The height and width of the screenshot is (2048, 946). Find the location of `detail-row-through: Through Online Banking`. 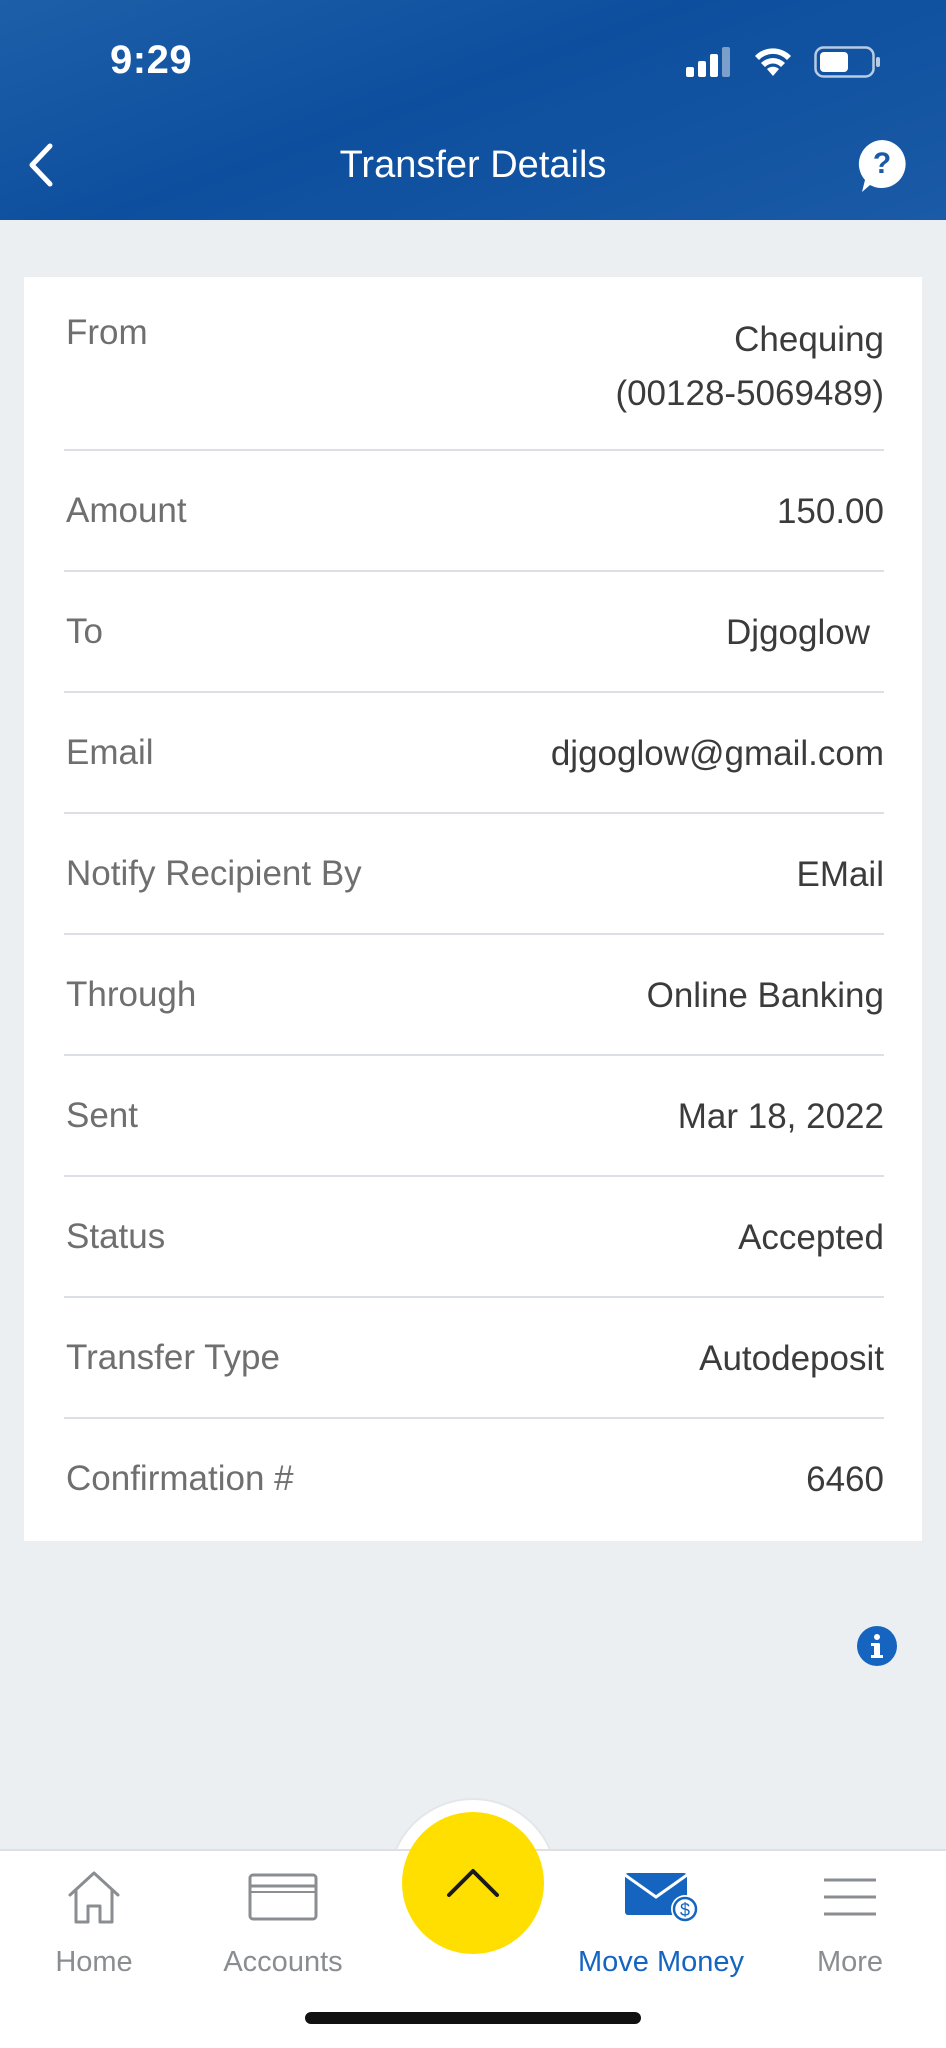

detail-row-through: Through Online Banking is located at coordinates (474, 995).